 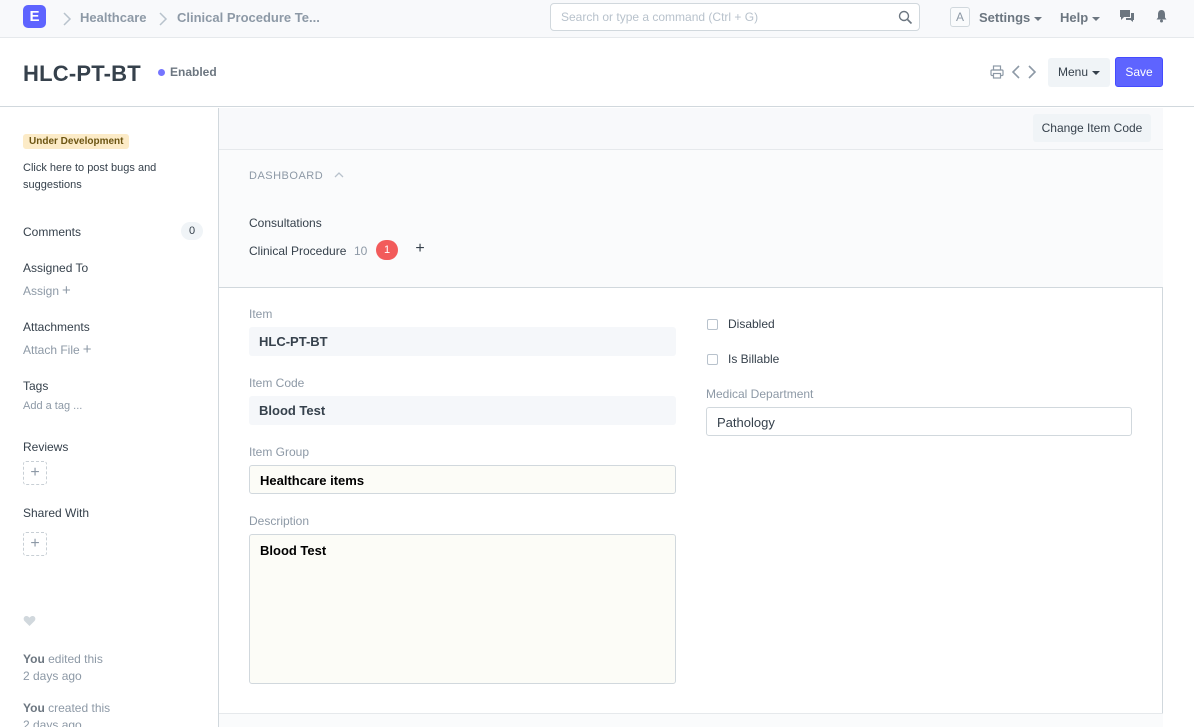 I want to click on disabled-checkbox-label: Disabled, so click(x=751, y=324).